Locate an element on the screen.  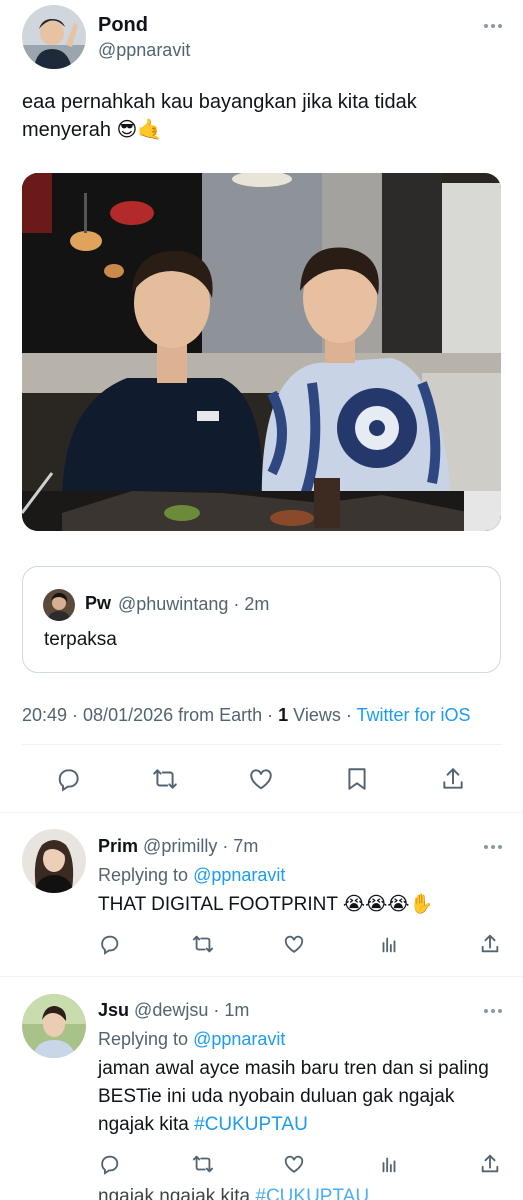
views-label: Views · is located at coordinates (322, 715).